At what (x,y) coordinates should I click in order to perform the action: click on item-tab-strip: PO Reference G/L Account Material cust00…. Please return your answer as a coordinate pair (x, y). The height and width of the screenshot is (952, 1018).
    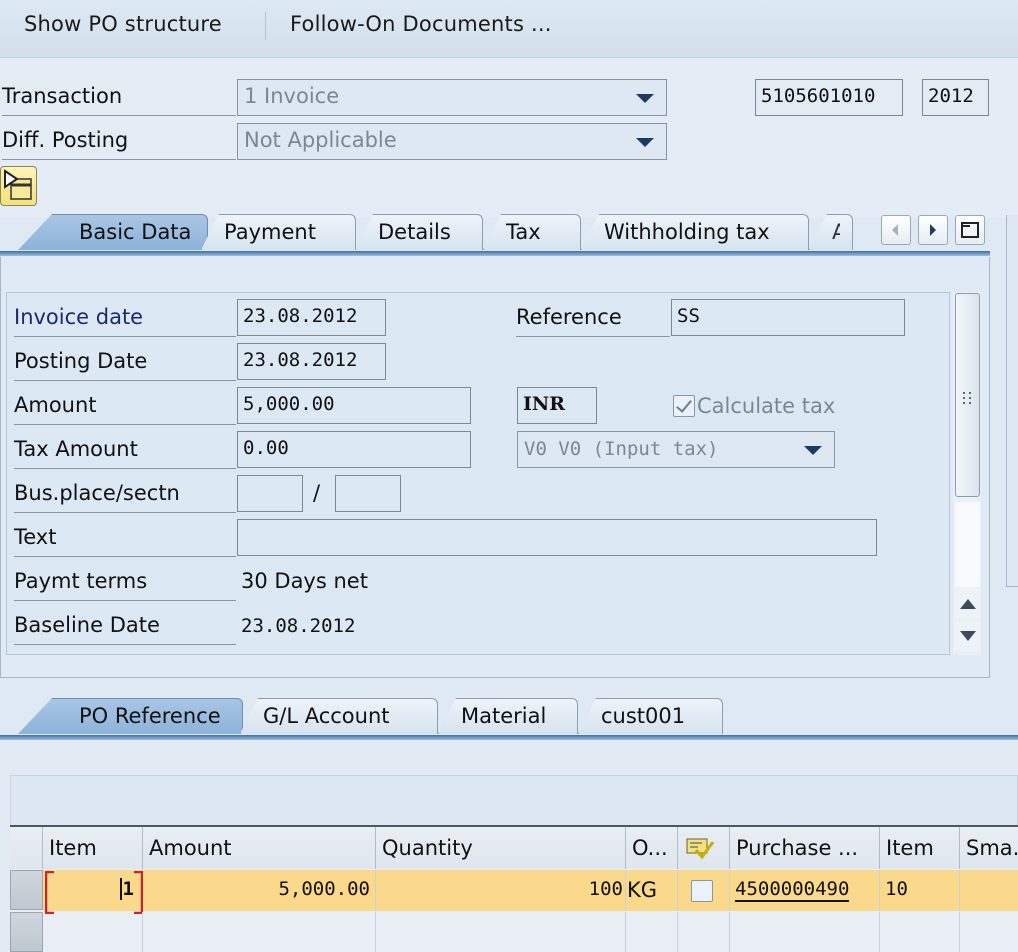
    Looking at the image, I should click on (373, 717).